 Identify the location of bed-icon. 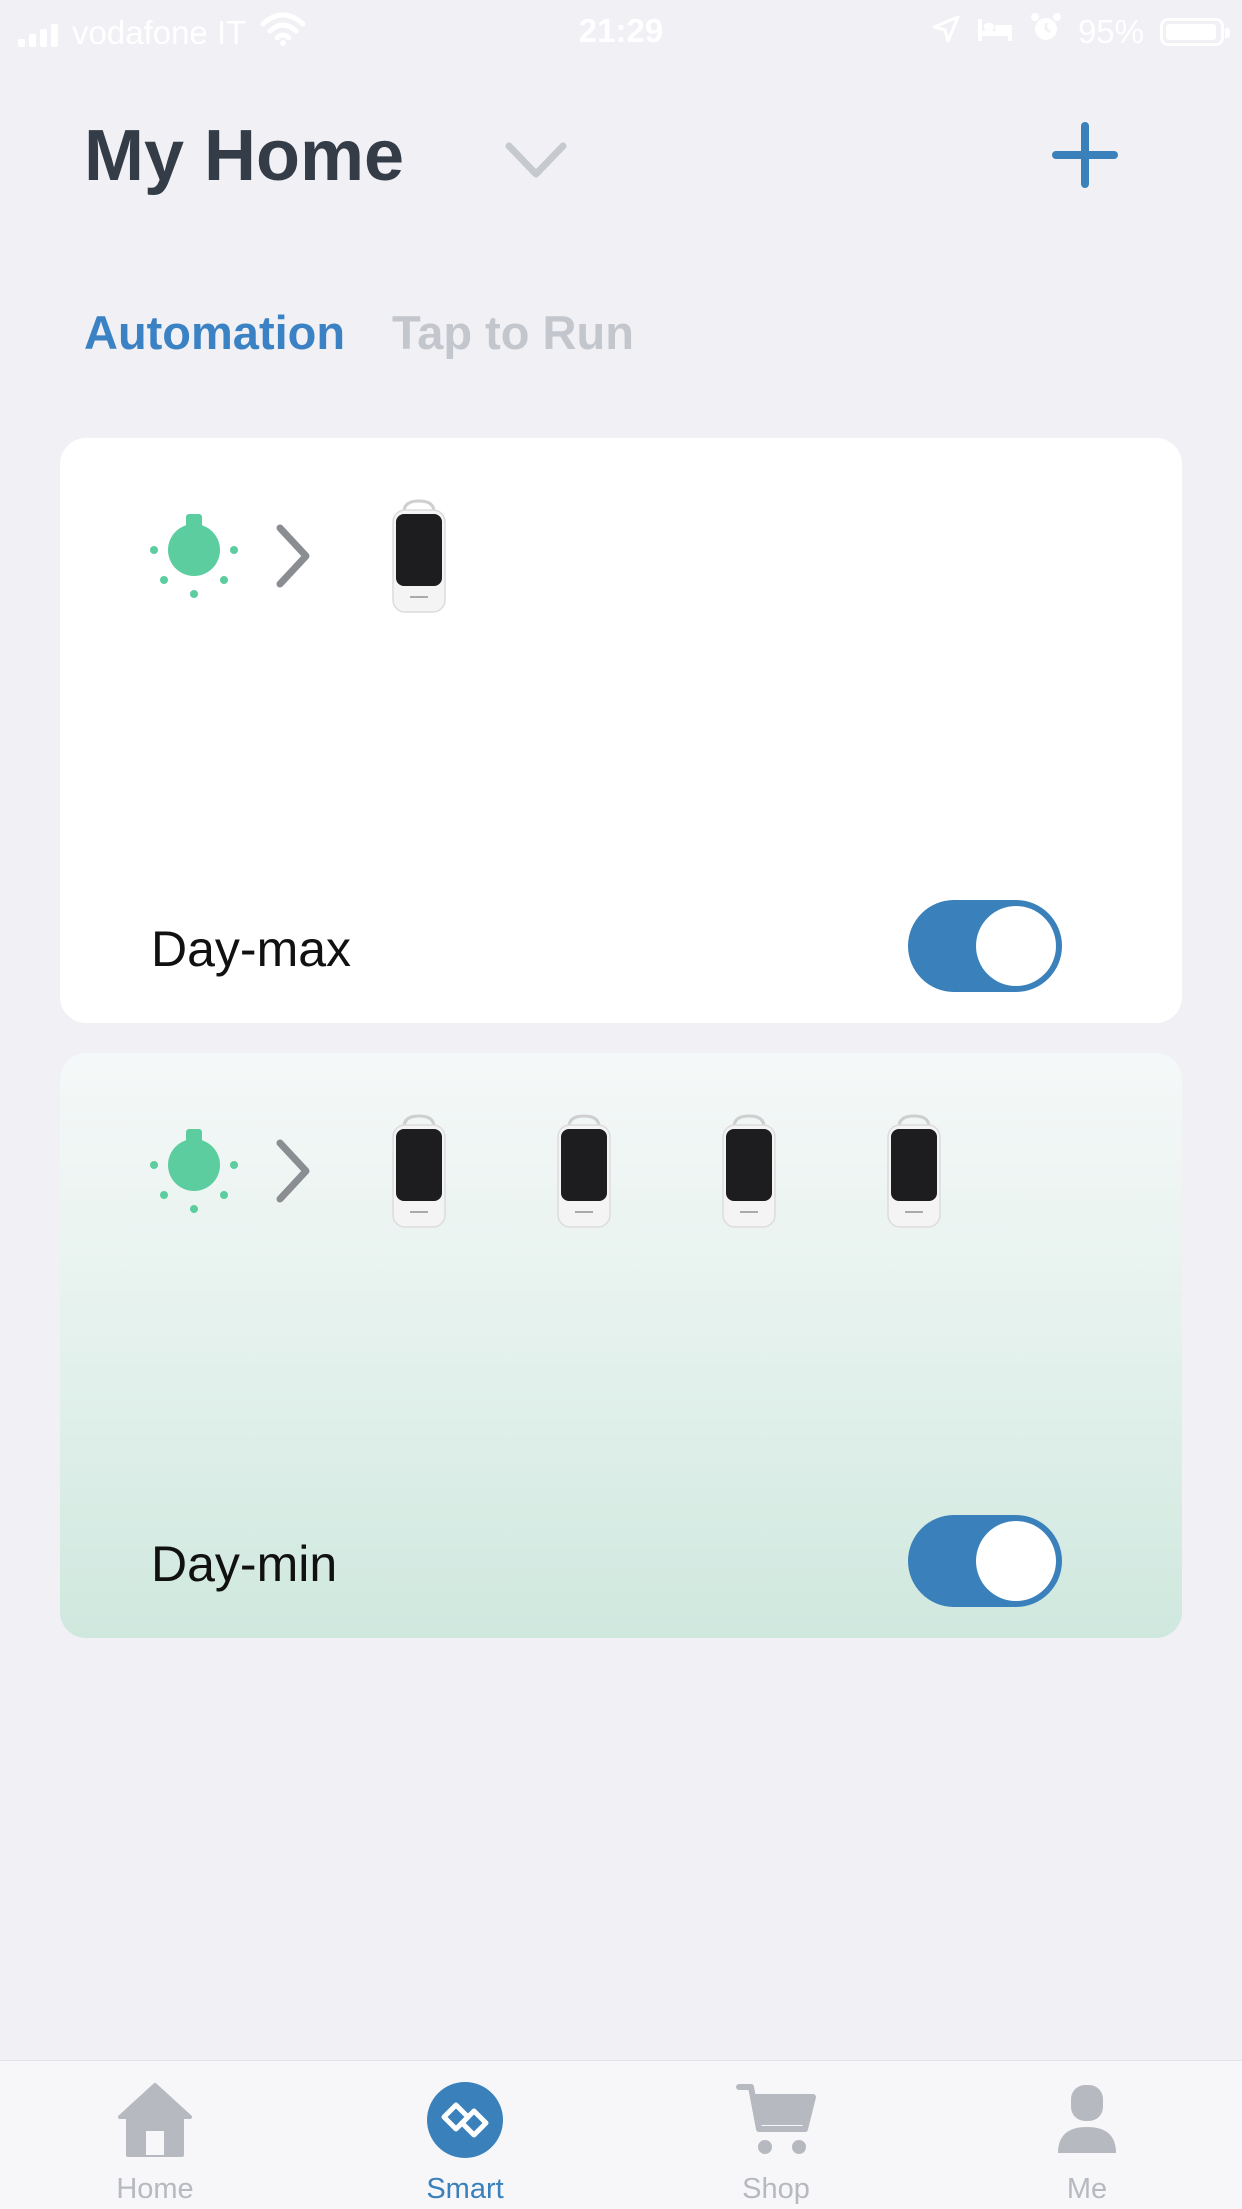
(995, 32).